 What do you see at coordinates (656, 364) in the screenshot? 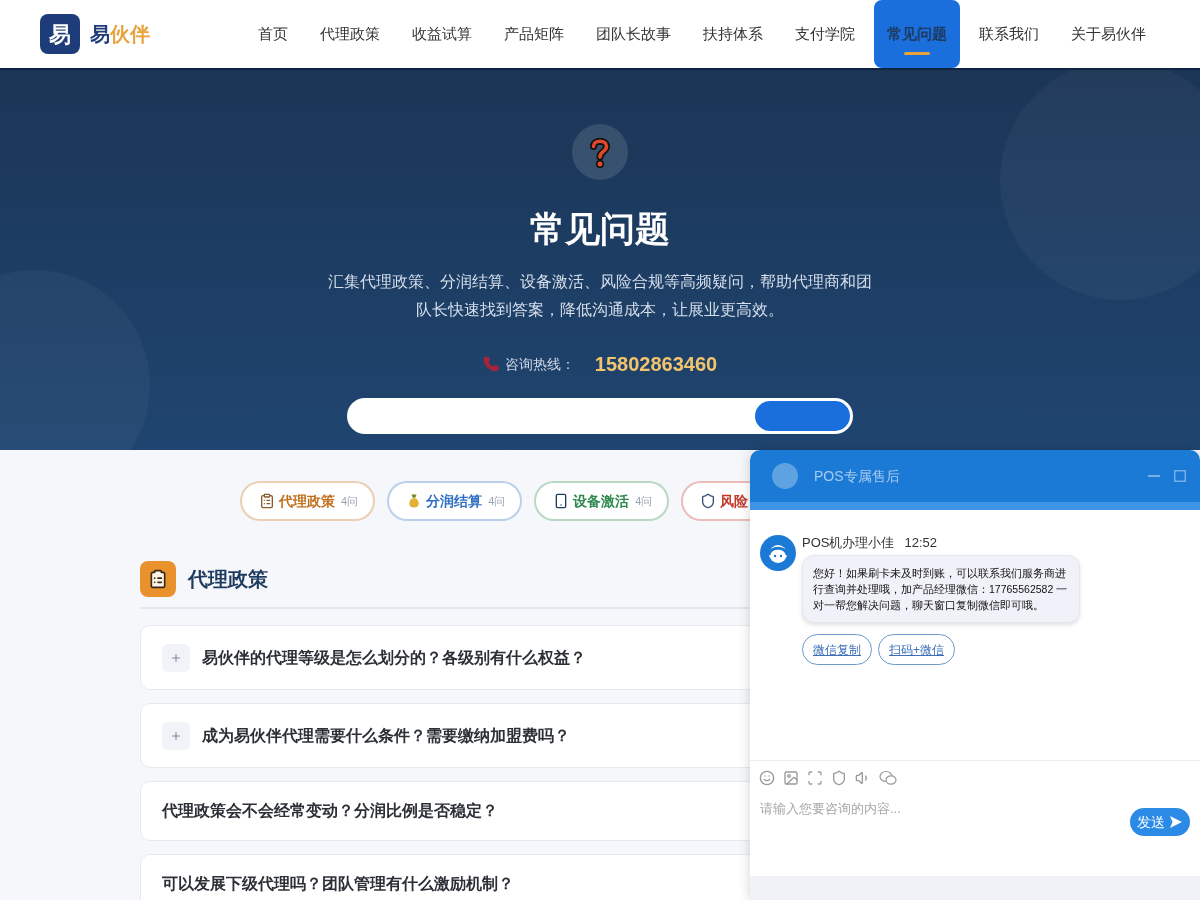
I see `hotline-number: 15802863460` at bounding box center [656, 364].